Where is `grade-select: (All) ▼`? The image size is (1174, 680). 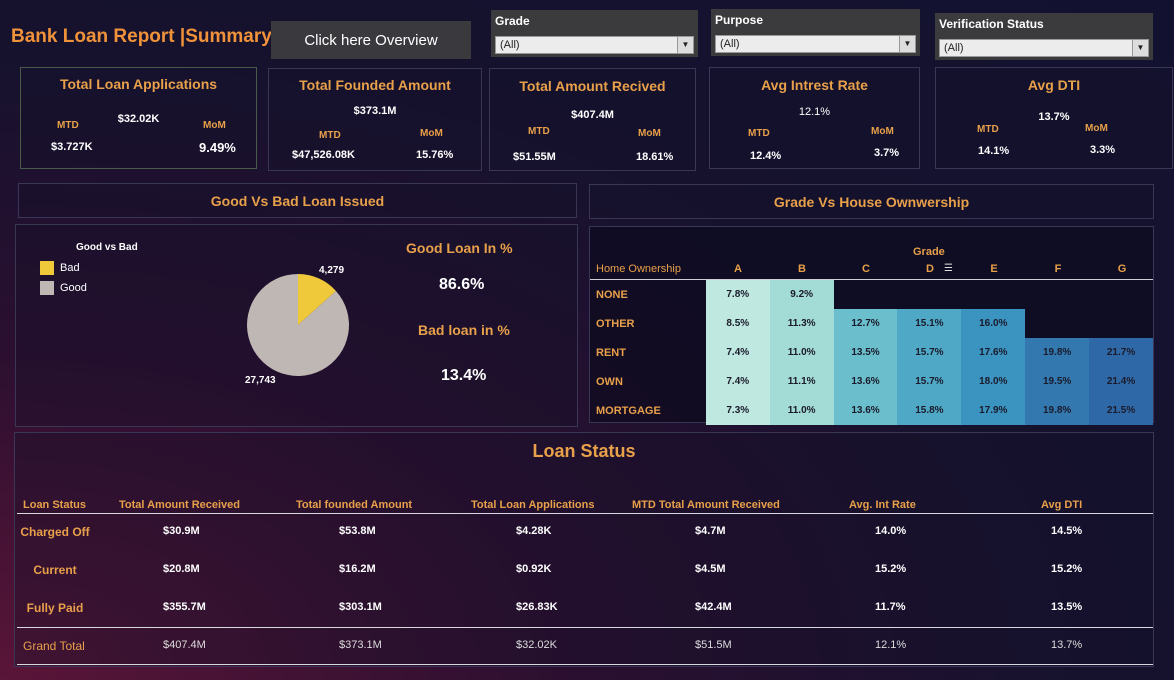
grade-select: (All) ▼ is located at coordinates (594, 45).